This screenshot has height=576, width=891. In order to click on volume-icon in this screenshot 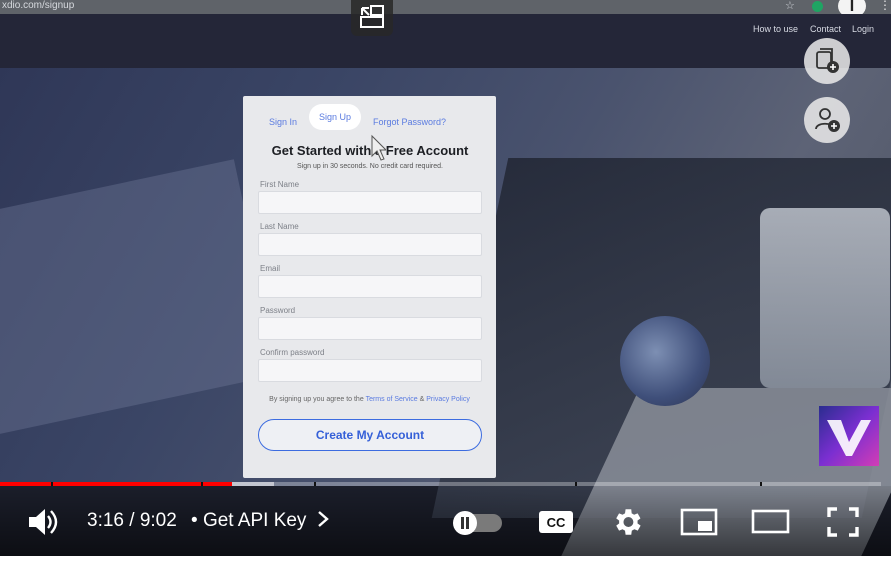, I will do `click(43, 522)`.